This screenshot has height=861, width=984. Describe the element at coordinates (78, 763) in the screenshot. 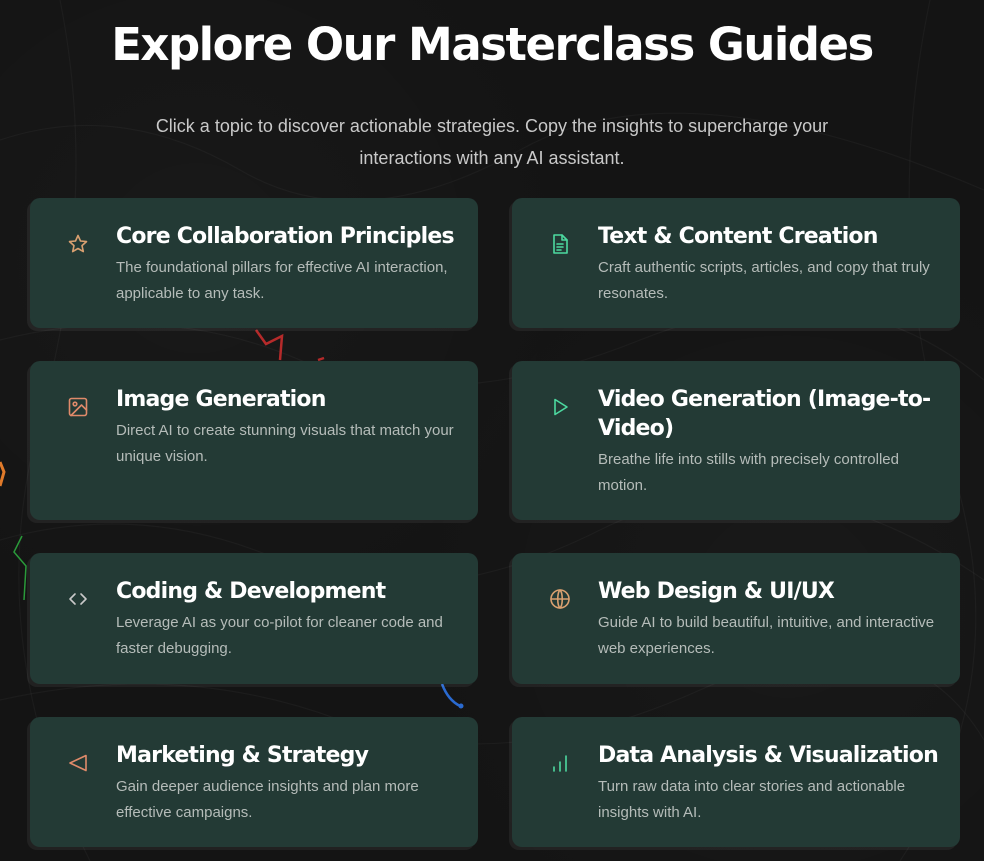

I see `megaphone-icon` at that location.